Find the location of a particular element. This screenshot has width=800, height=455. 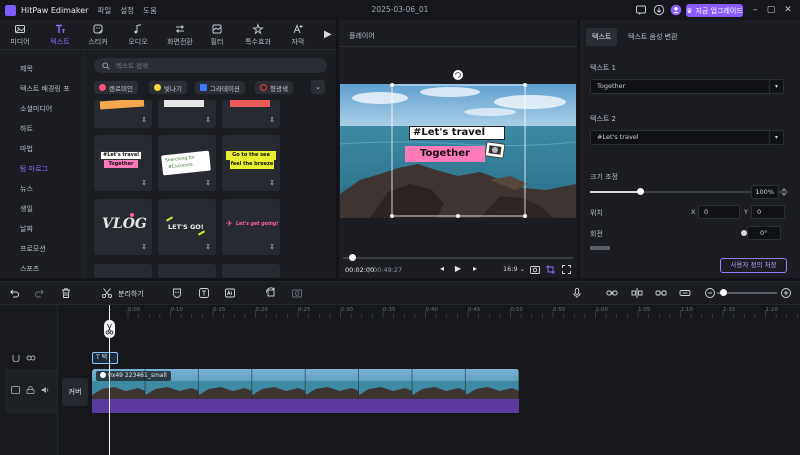

snap-icon is located at coordinates (637, 293).